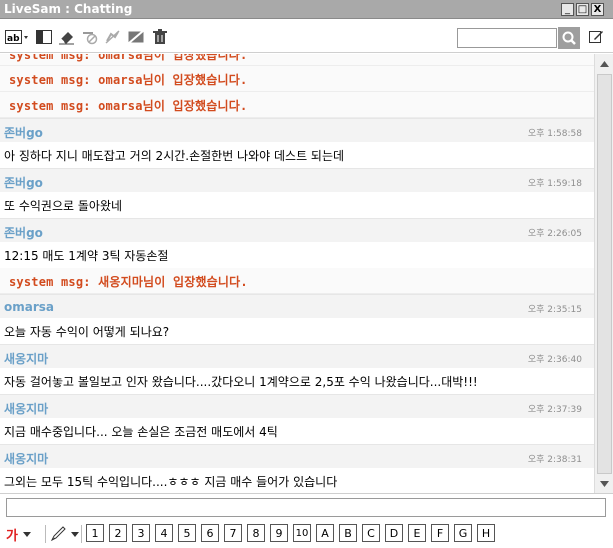  I want to click on chevron-up-icon, so click(604, 63).